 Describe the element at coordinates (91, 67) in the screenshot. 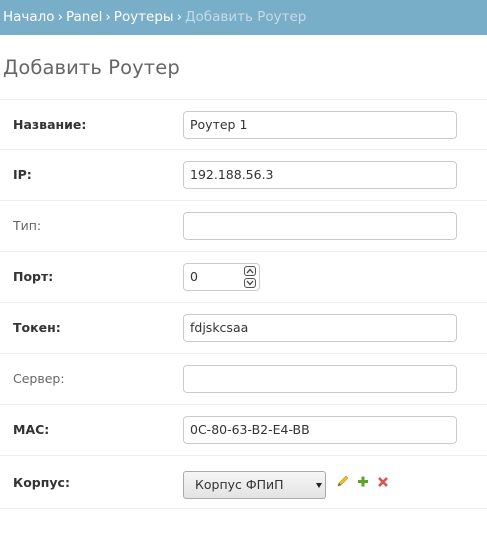

I see `page-title: Добавить Роутер` at that location.